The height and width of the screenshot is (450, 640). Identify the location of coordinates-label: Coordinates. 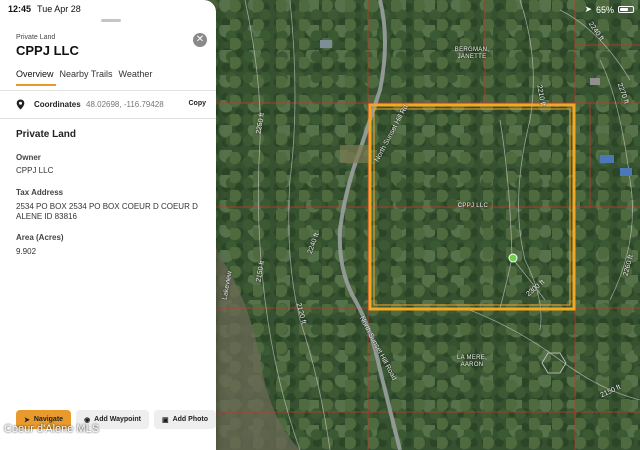
(57, 104).